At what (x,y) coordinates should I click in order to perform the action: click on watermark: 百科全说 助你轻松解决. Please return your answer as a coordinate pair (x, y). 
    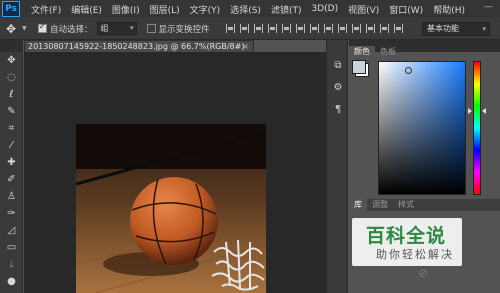
    Looking at the image, I should click on (407, 242).